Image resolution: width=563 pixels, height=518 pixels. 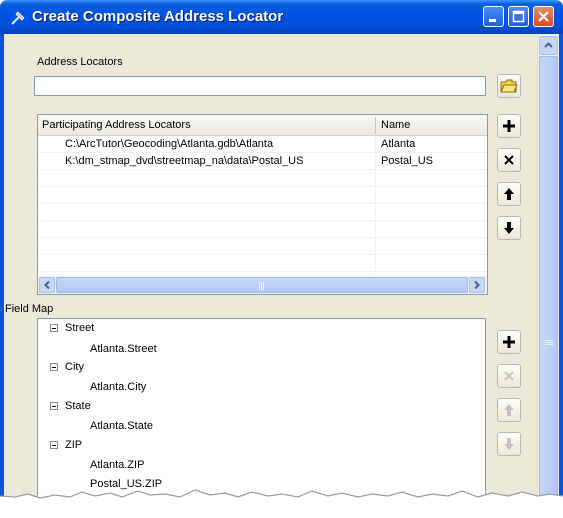 I want to click on move-locator-down-button, so click(x=509, y=228).